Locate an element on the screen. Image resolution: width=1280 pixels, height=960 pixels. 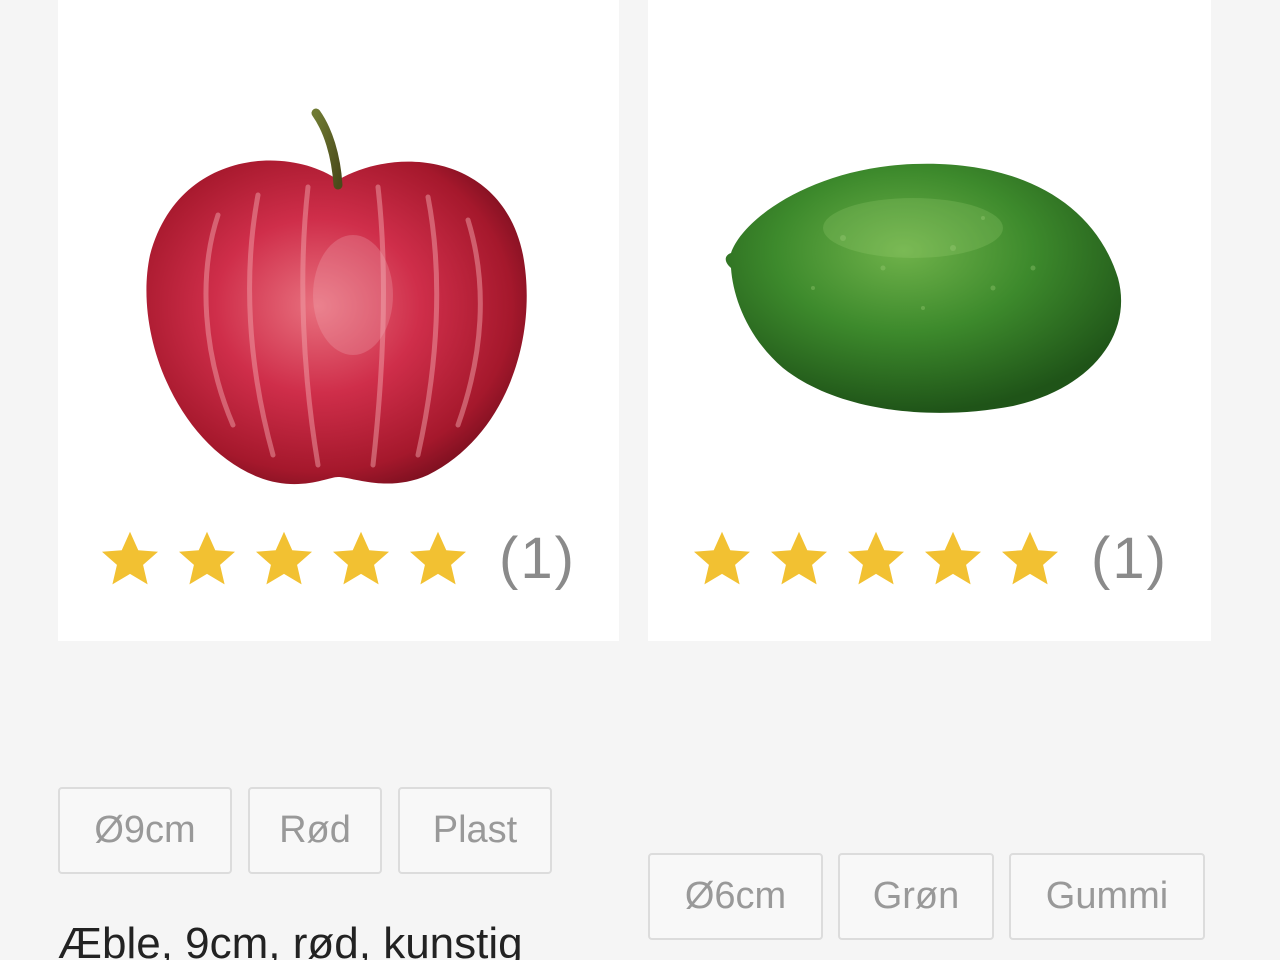
tag-color: Grøn is located at coordinates (916, 896).